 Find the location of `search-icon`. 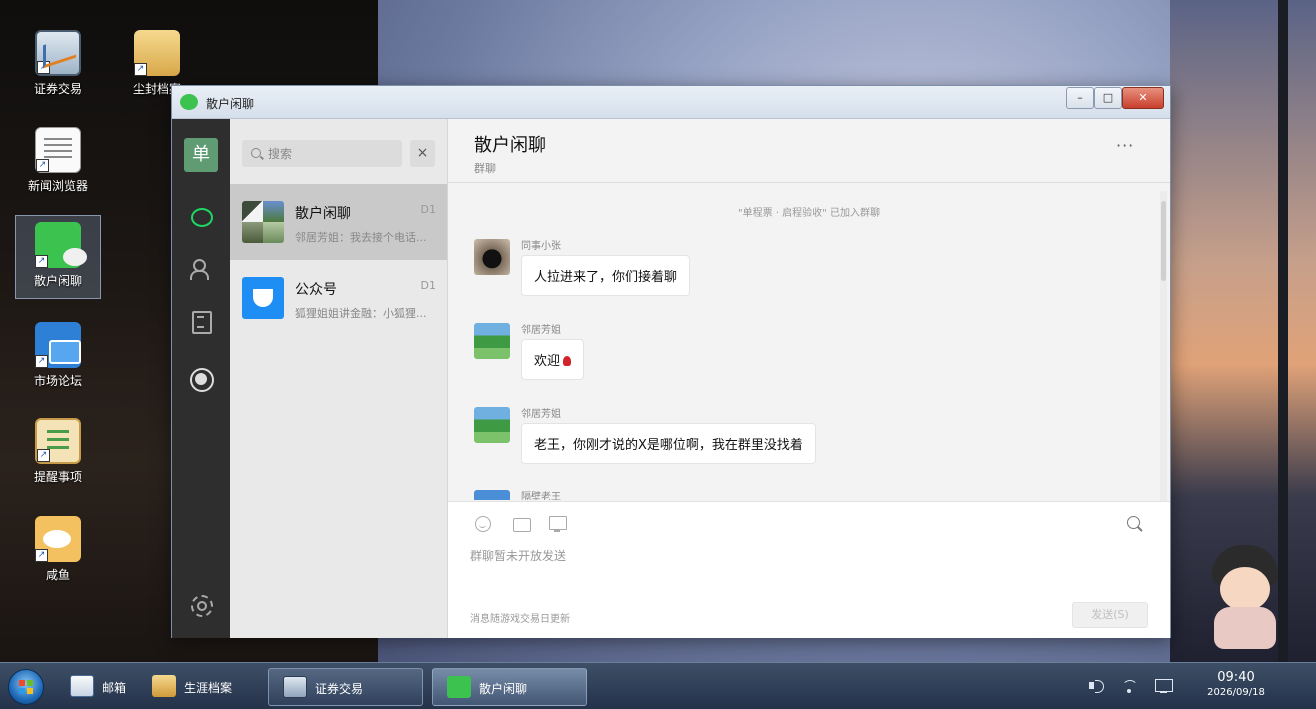

search-icon is located at coordinates (256, 153).